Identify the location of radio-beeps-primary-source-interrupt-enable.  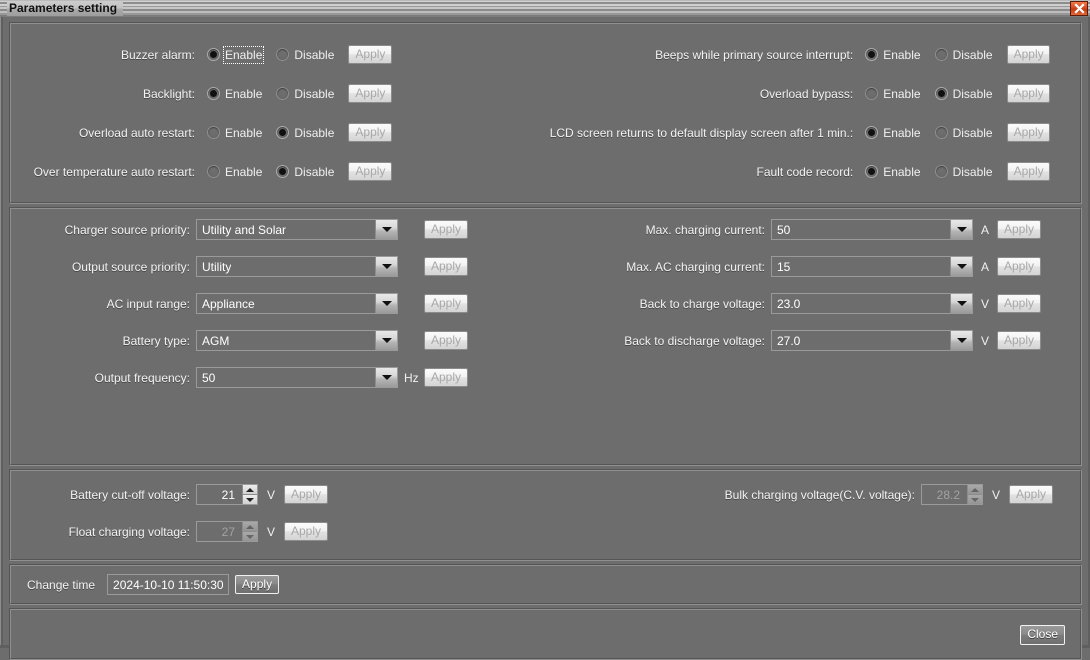
(872, 54).